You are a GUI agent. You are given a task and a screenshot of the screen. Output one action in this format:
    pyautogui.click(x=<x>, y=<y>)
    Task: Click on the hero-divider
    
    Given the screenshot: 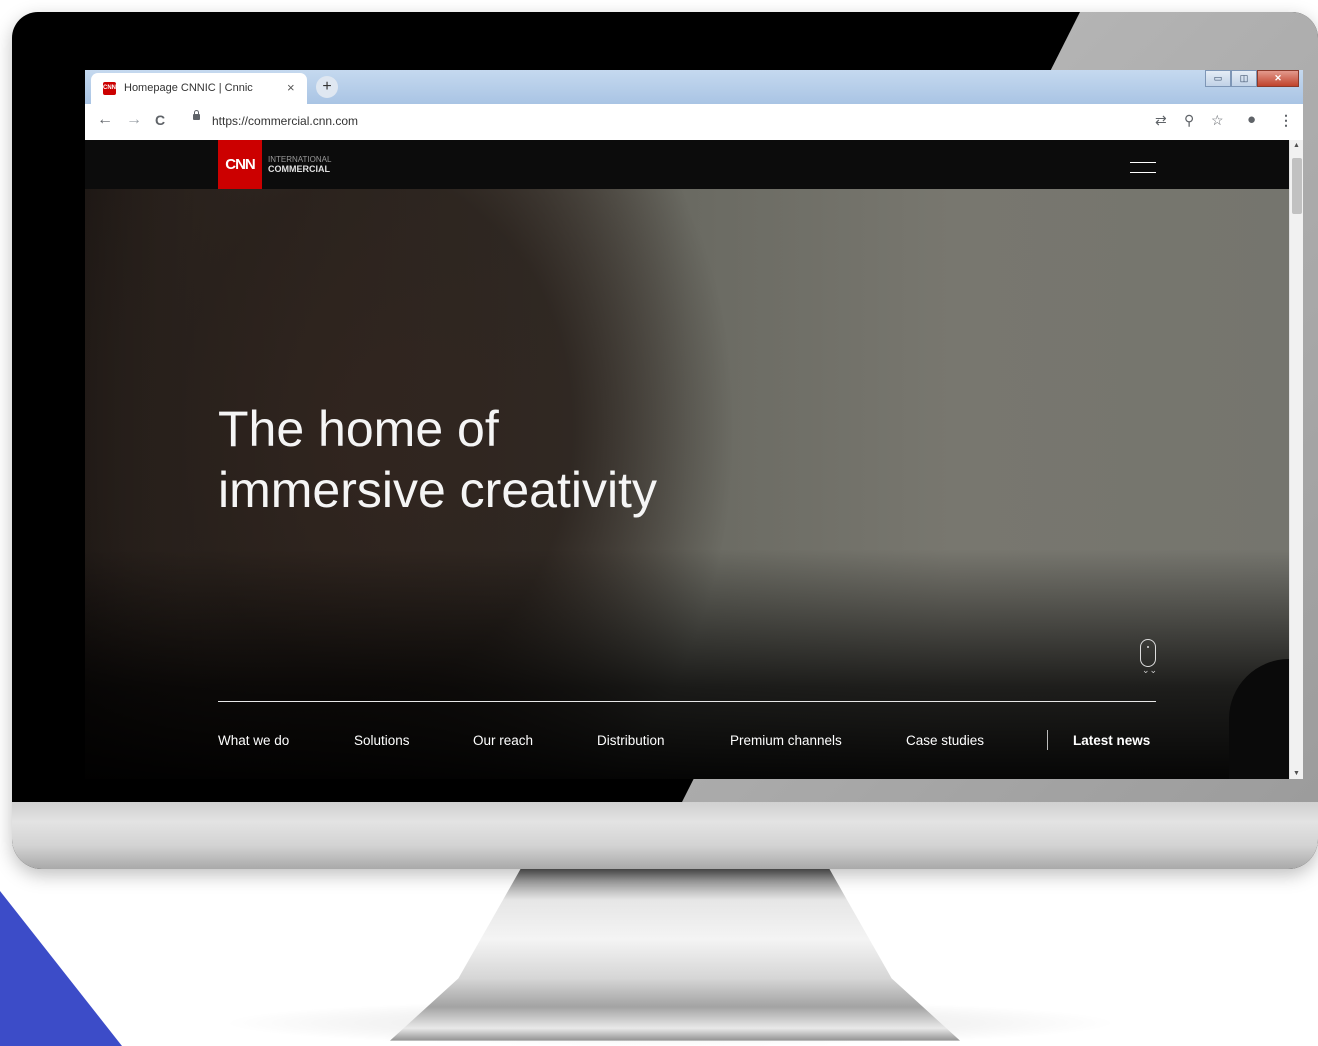 What is the action you would take?
    pyautogui.click(x=687, y=701)
    